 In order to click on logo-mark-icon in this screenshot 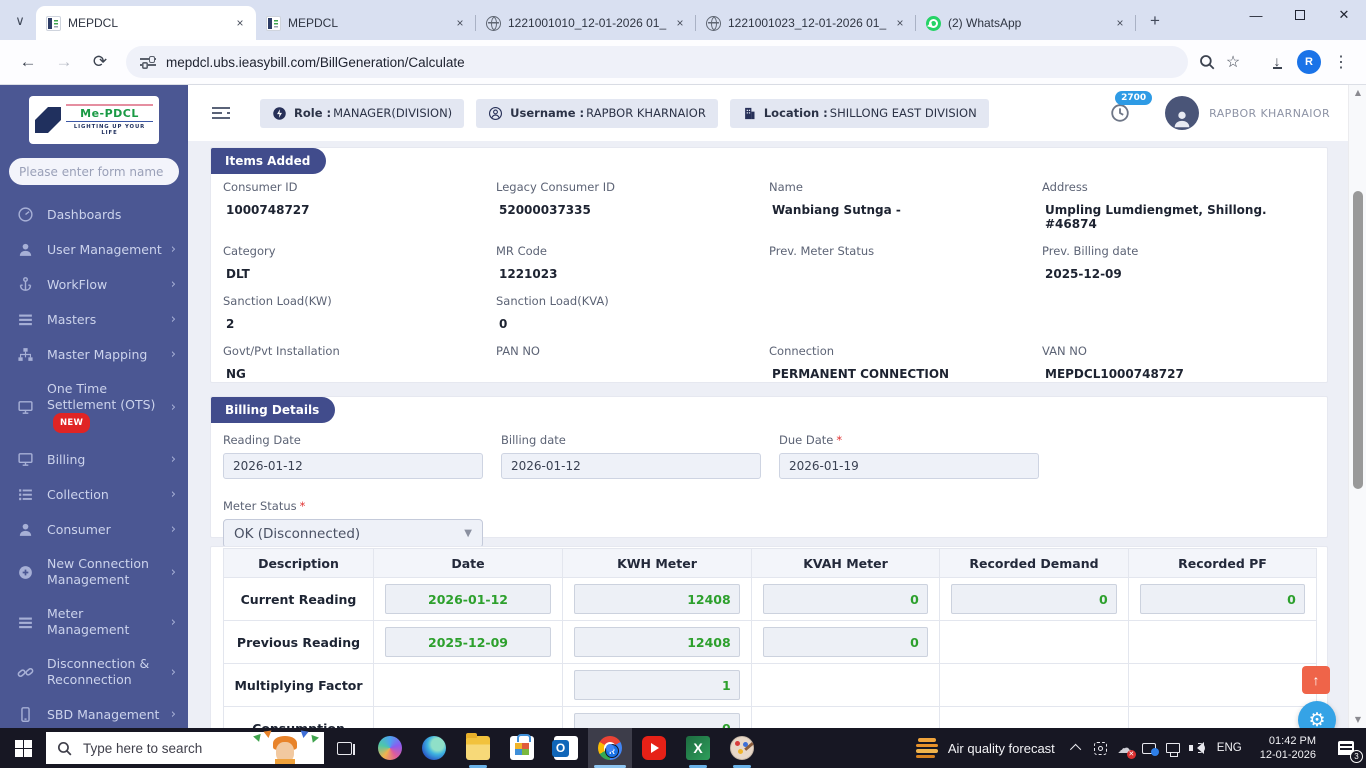, I will do `click(48, 120)`.